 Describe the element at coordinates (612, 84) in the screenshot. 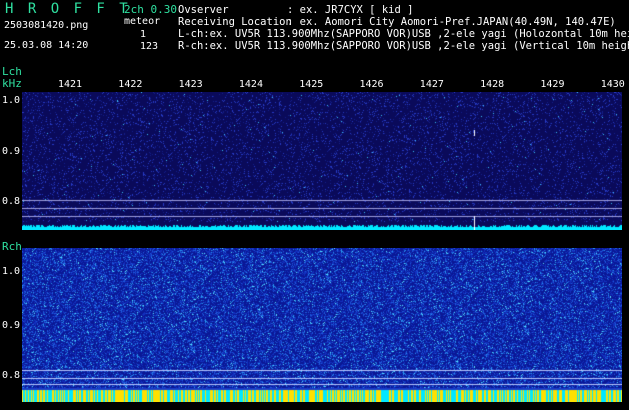

I see `time-tick-1430: 1430` at that location.